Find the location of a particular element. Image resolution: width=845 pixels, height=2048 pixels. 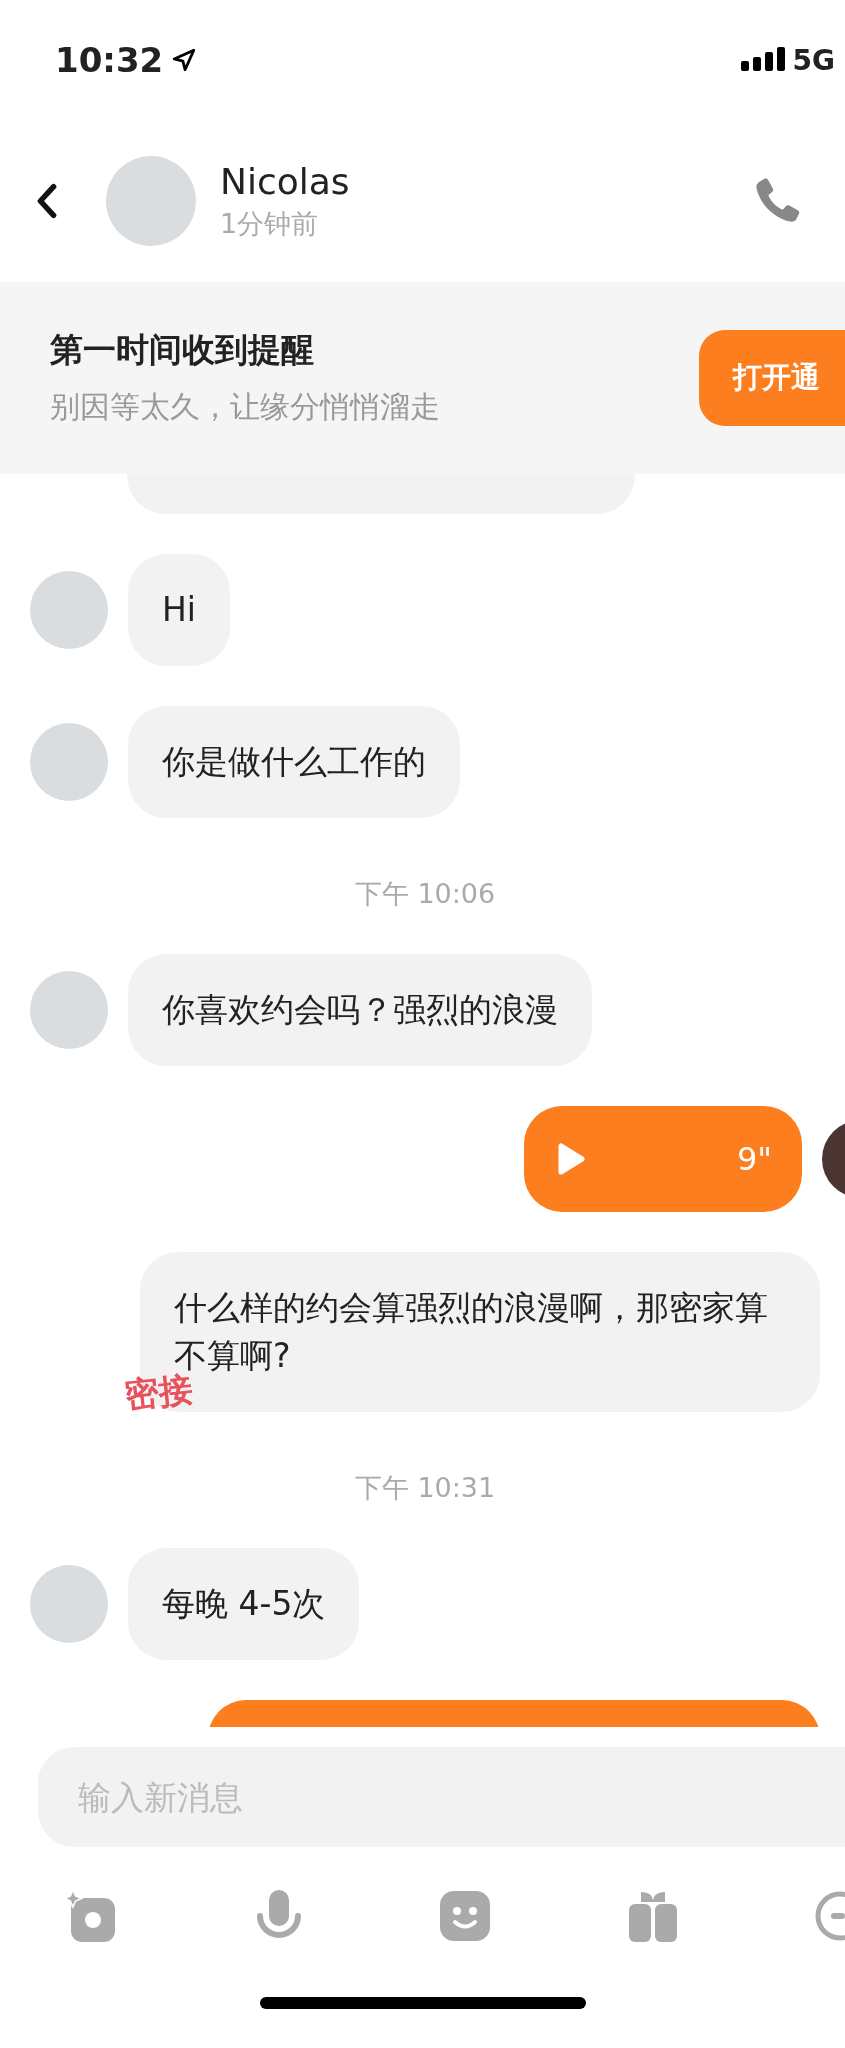

voice-message: 9" is located at coordinates (663, 1159).